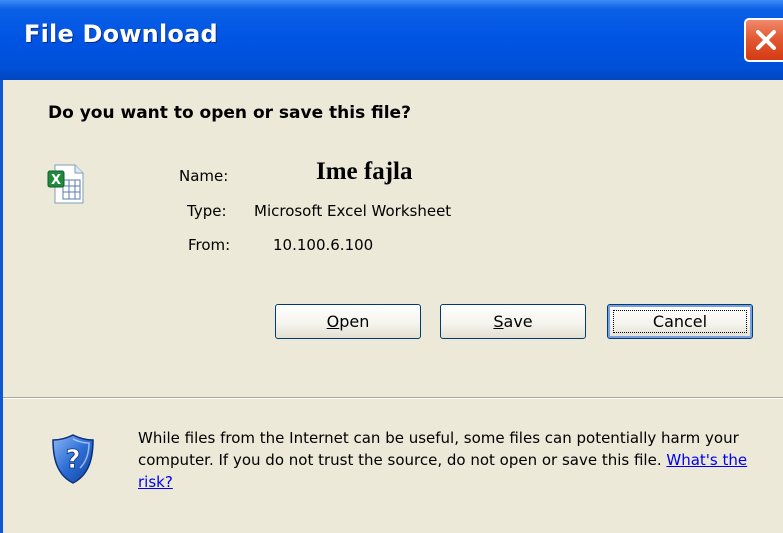 The width and height of the screenshot is (783, 533). I want to click on excel-file-icon: X, so click(65, 184).